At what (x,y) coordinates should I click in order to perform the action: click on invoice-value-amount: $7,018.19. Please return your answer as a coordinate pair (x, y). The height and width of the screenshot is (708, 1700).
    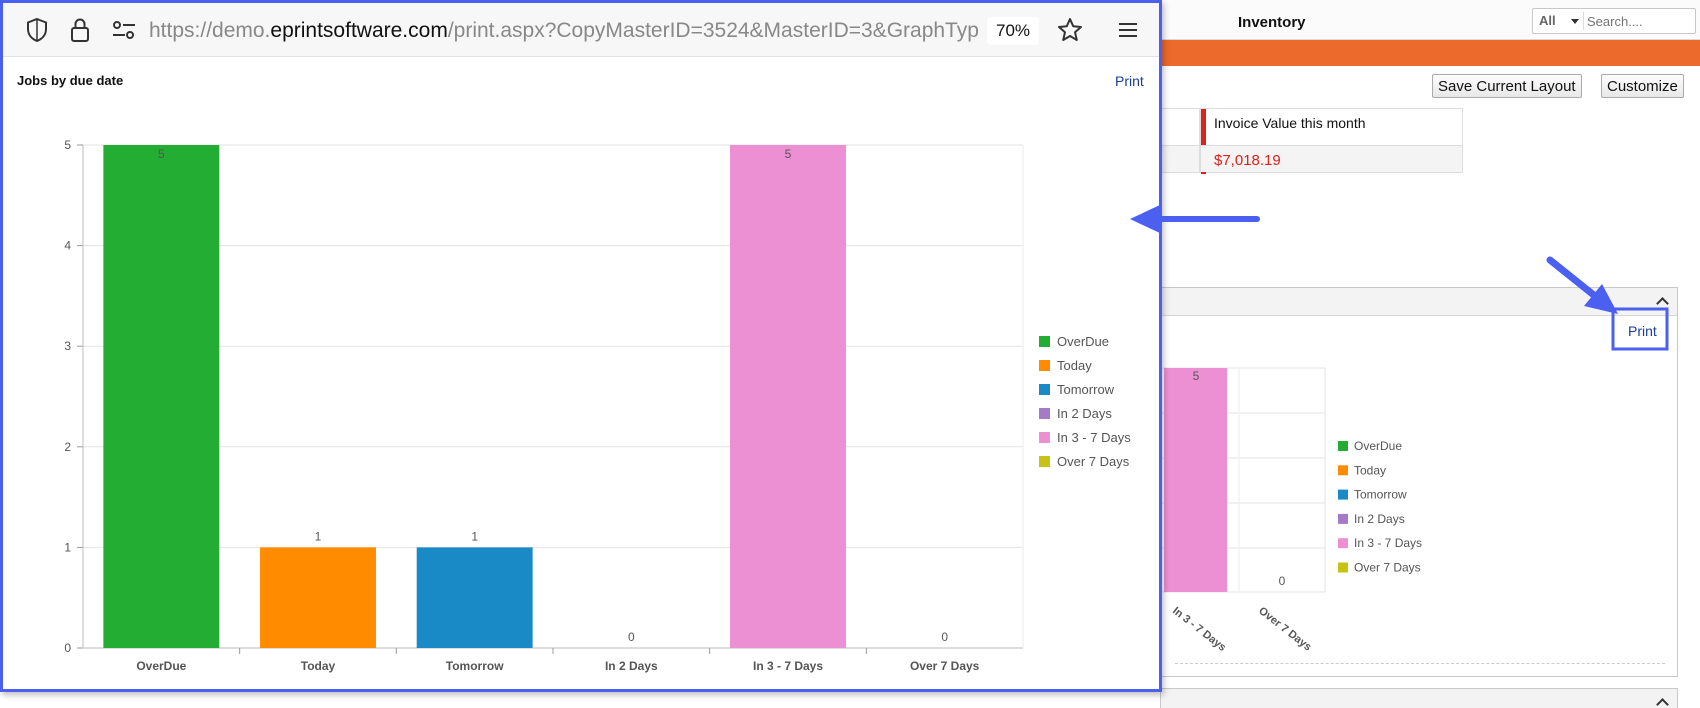
    Looking at the image, I should click on (1247, 160).